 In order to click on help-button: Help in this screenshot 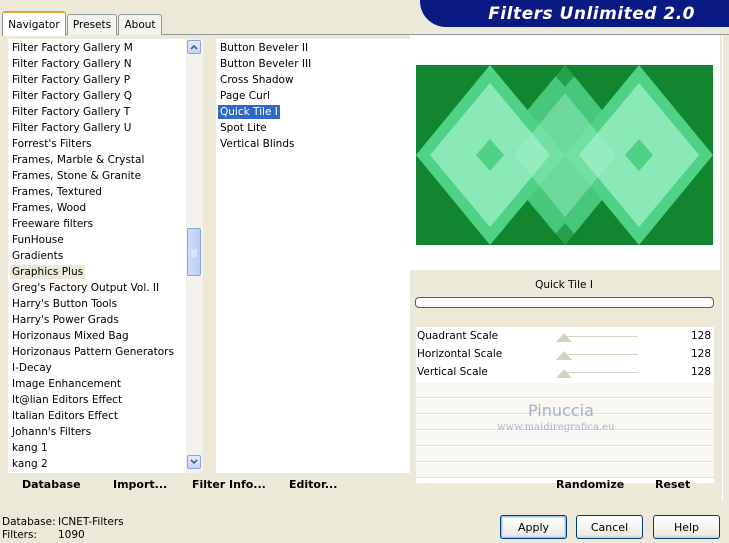, I will do `click(686, 527)`.